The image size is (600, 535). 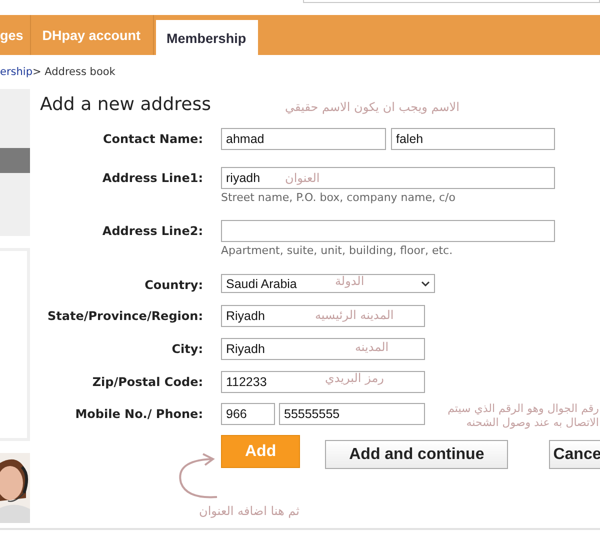 I want to click on field-label: Contact Name:, so click(x=152, y=139).